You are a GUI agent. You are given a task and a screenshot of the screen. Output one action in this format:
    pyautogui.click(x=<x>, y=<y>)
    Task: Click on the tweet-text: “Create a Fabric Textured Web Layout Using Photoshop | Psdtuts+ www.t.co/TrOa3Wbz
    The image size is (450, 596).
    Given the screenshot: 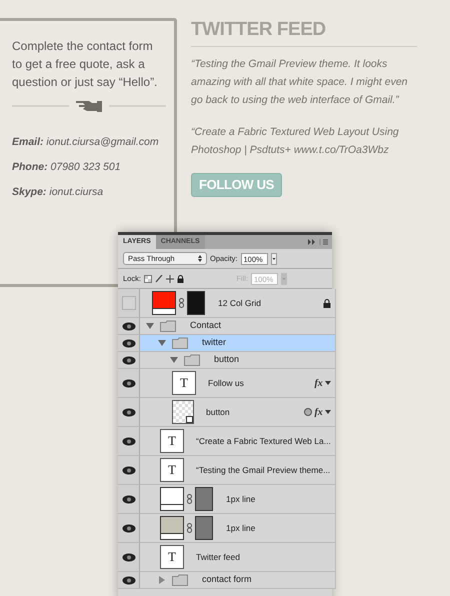 What is the action you would take?
    pyautogui.click(x=295, y=141)
    